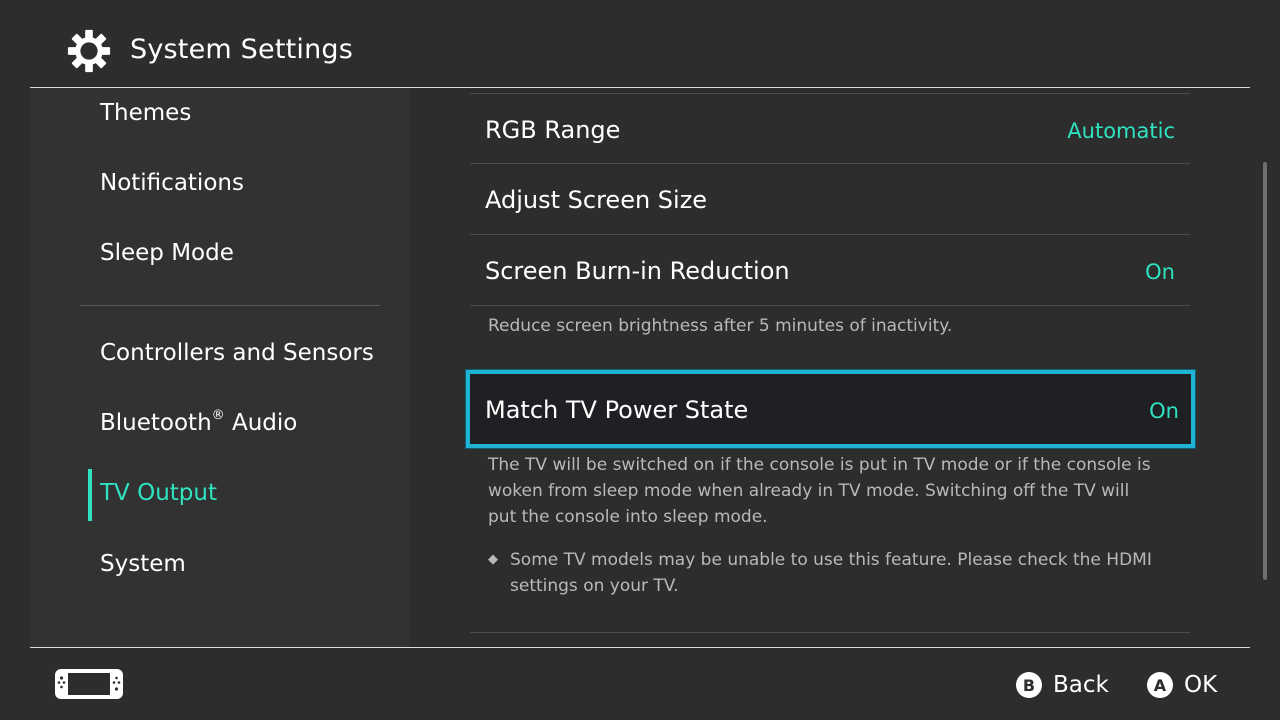 The height and width of the screenshot is (720, 1280). I want to click on scrollbar, so click(1265, 371).